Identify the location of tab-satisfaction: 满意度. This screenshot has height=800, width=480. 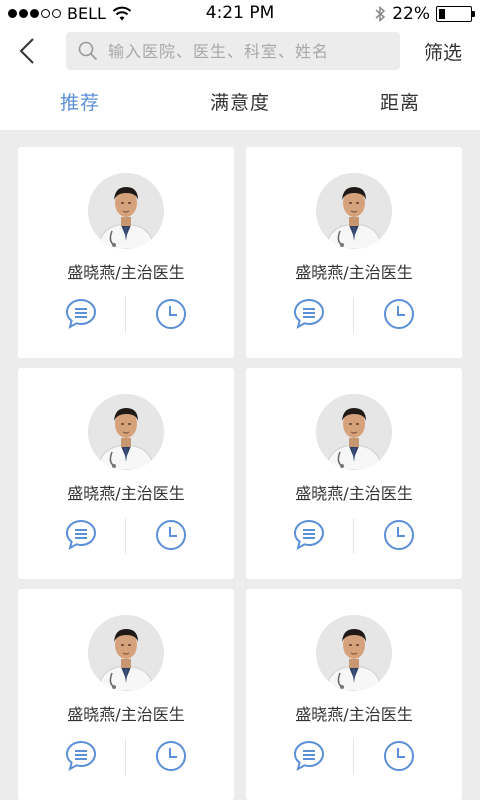
(240, 102).